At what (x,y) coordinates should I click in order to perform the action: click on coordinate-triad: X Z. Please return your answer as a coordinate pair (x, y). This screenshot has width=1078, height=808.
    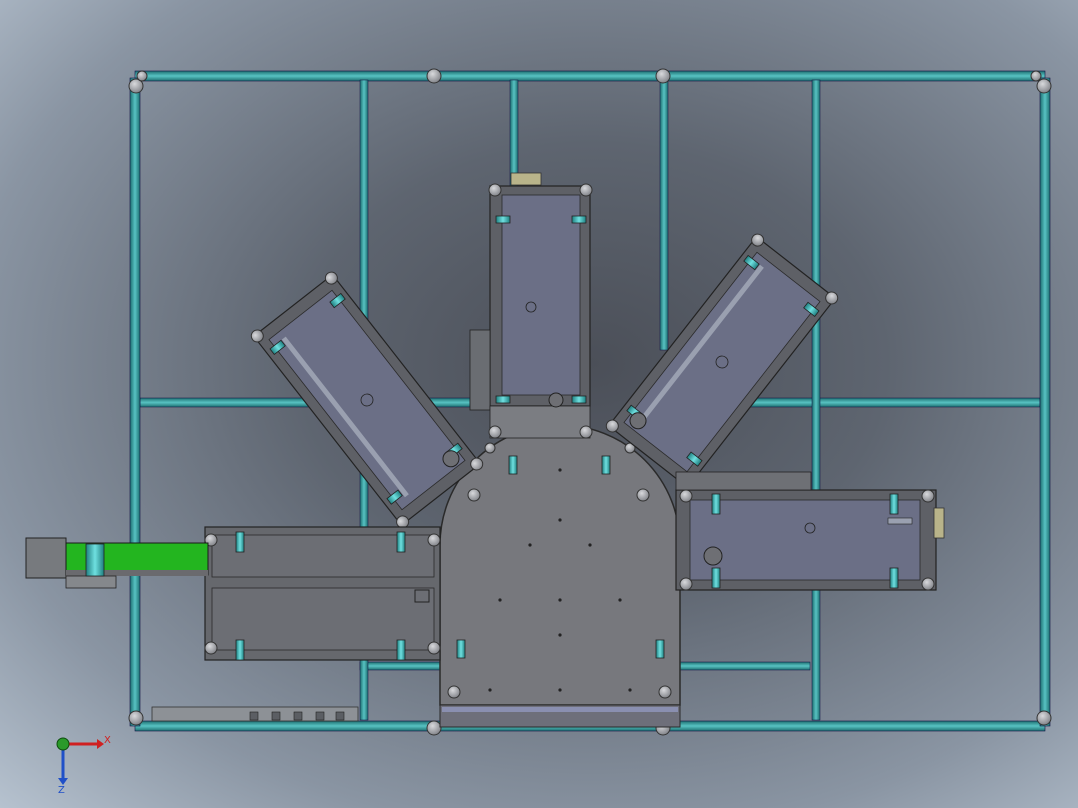
    Looking at the image, I should click on (83, 765).